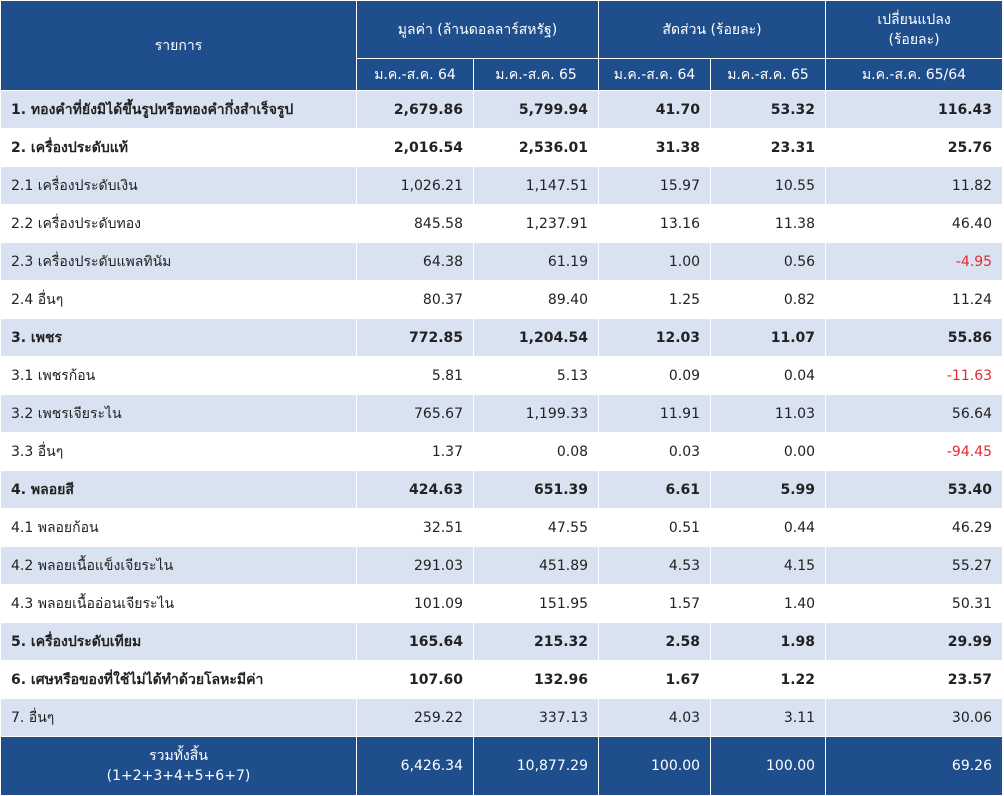 The width and height of the screenshot is (1004, 796). Describe the element at coordinates (914, 565) in the screenshot. I see `change-cell: 55.27` at that location.